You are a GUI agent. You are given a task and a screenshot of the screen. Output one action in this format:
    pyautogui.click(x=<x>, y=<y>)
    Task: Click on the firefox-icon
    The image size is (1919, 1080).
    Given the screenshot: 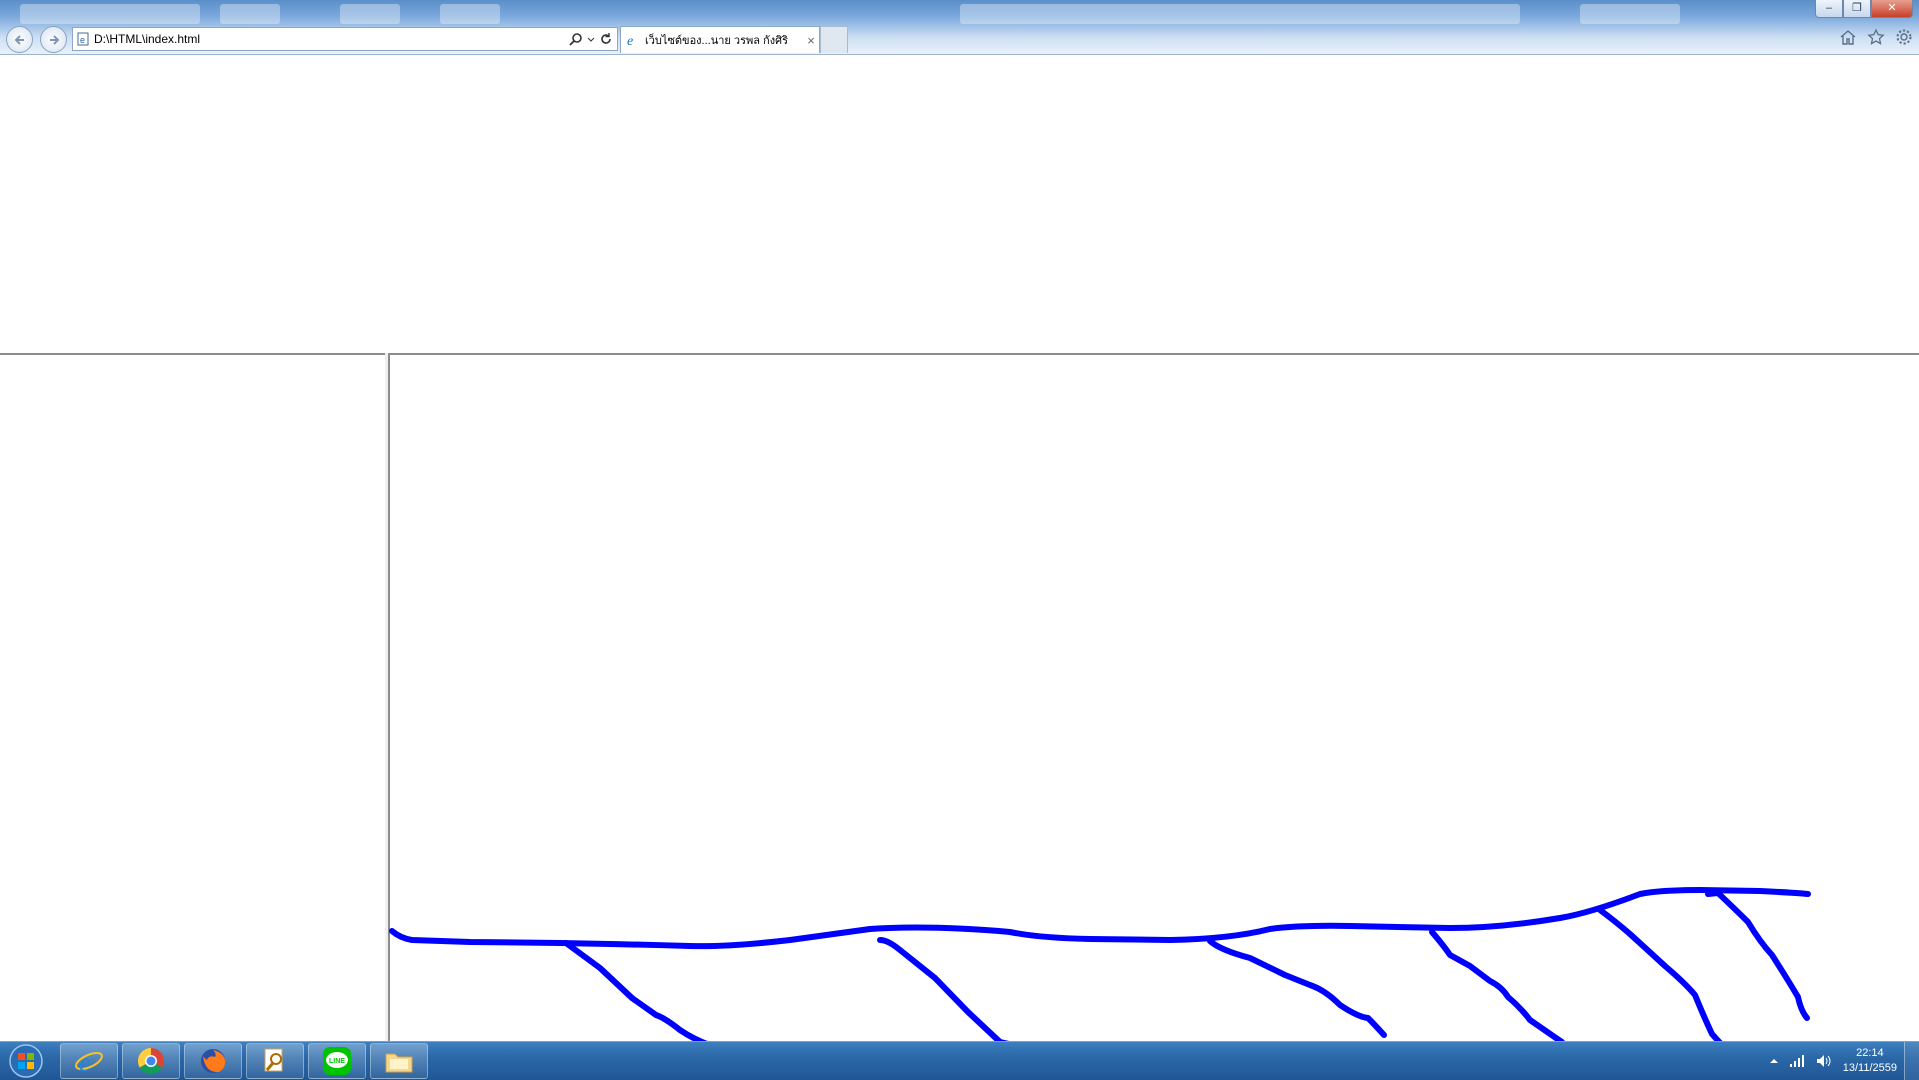 What is the action you would take?
    pyautogui.click(x=213, y=1061)
    